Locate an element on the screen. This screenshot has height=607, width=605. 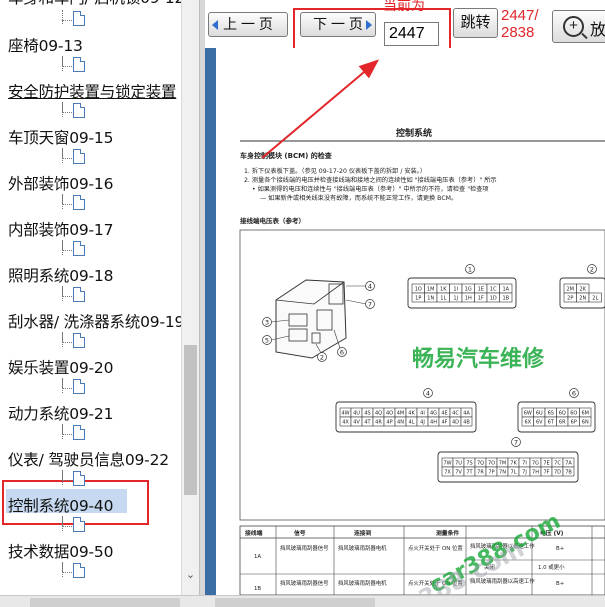
connector-7-pin-label: 7M is located at coordinates (503, 464).